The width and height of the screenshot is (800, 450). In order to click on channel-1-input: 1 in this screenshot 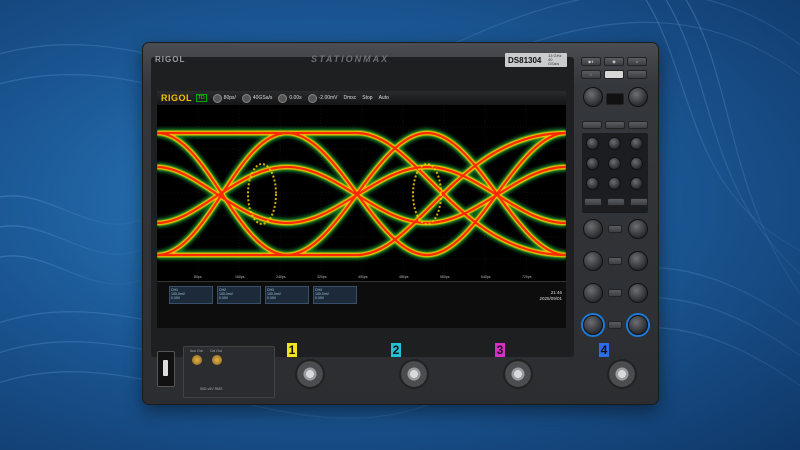, I will do `click(309, 369)`.